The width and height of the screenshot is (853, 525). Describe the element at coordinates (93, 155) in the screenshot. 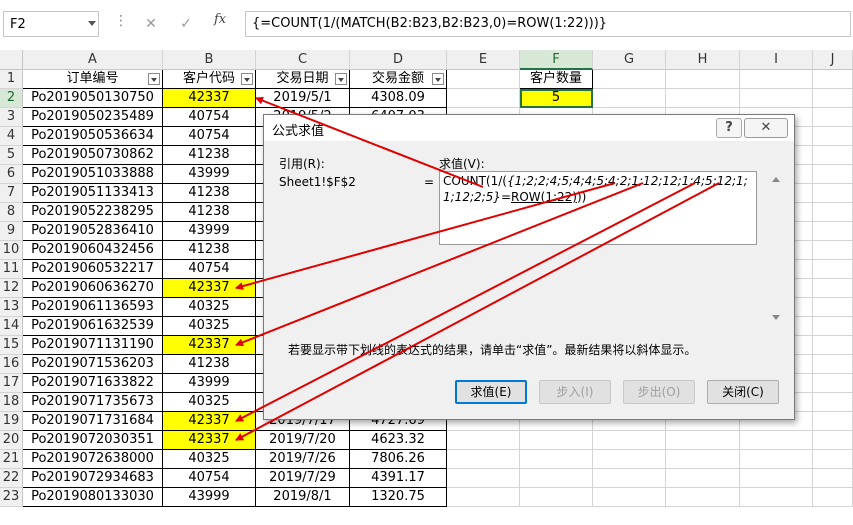

I see `order-number-cell: Po2019050730862` at that location.